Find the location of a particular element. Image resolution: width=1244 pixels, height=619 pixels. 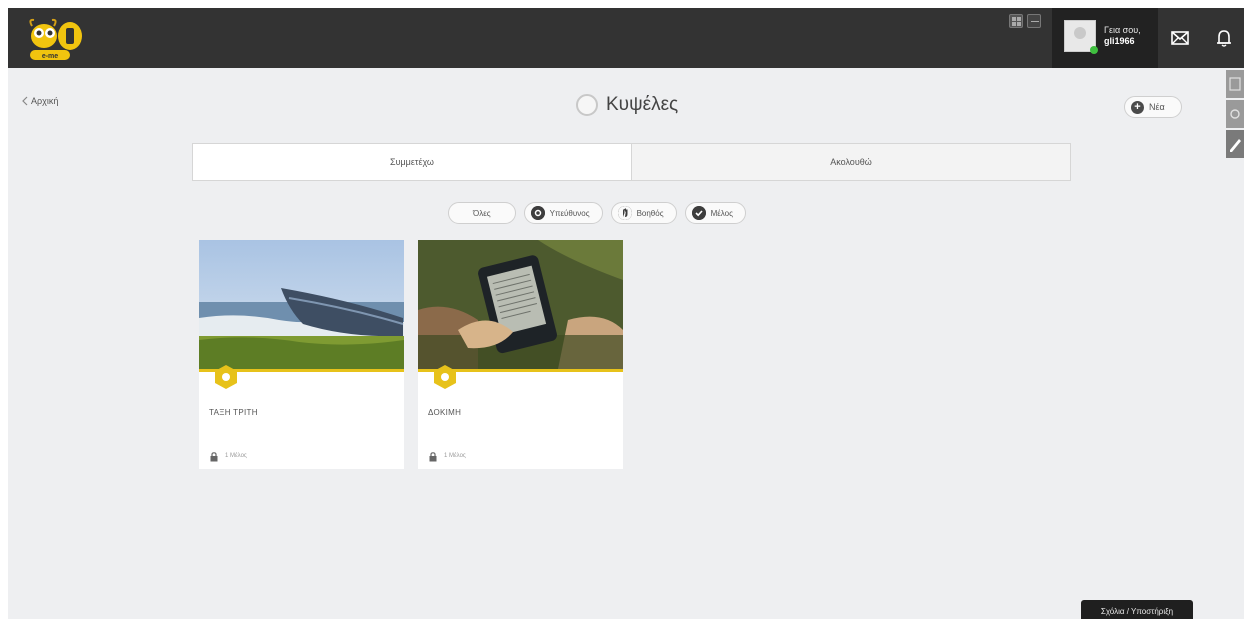

filter-all: Όλες is located at coordinates (482, 213).